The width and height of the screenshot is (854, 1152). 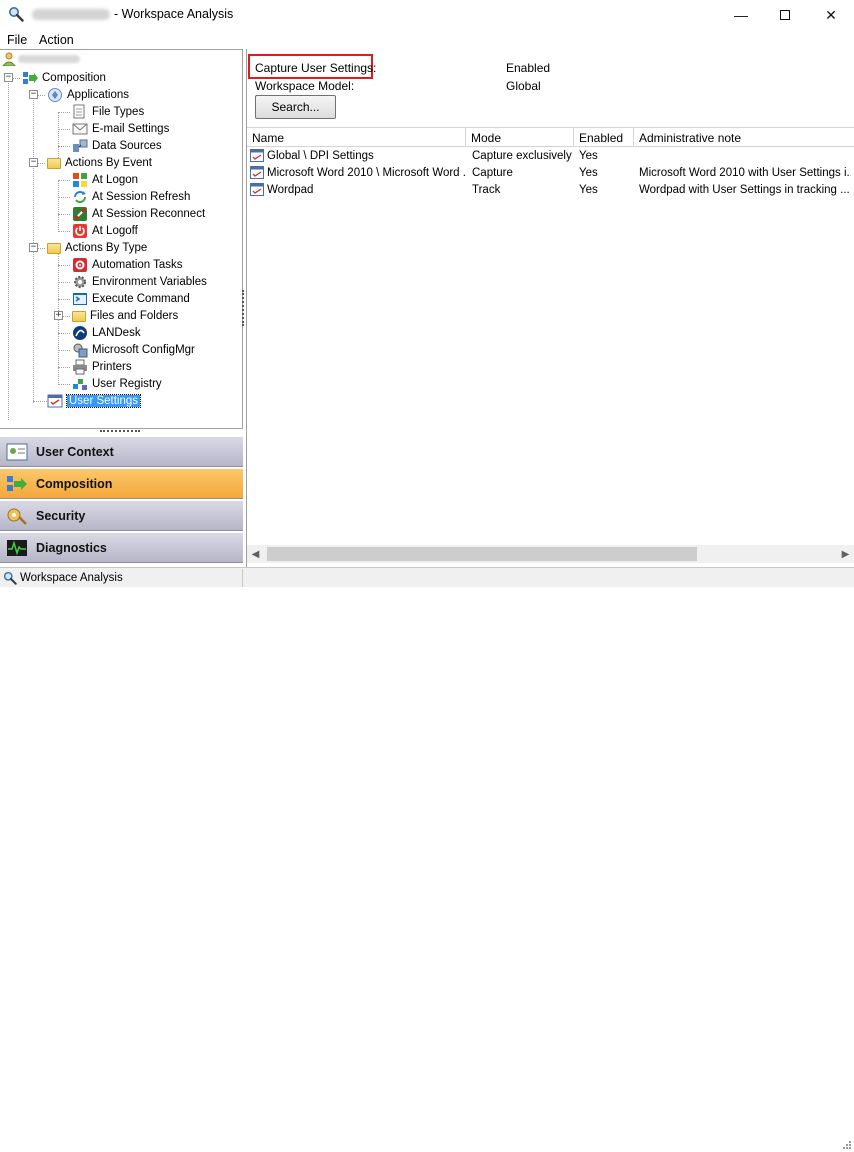 I want to click on scroll-right-arrow-icon: ▶, so click(x=845, y=554).